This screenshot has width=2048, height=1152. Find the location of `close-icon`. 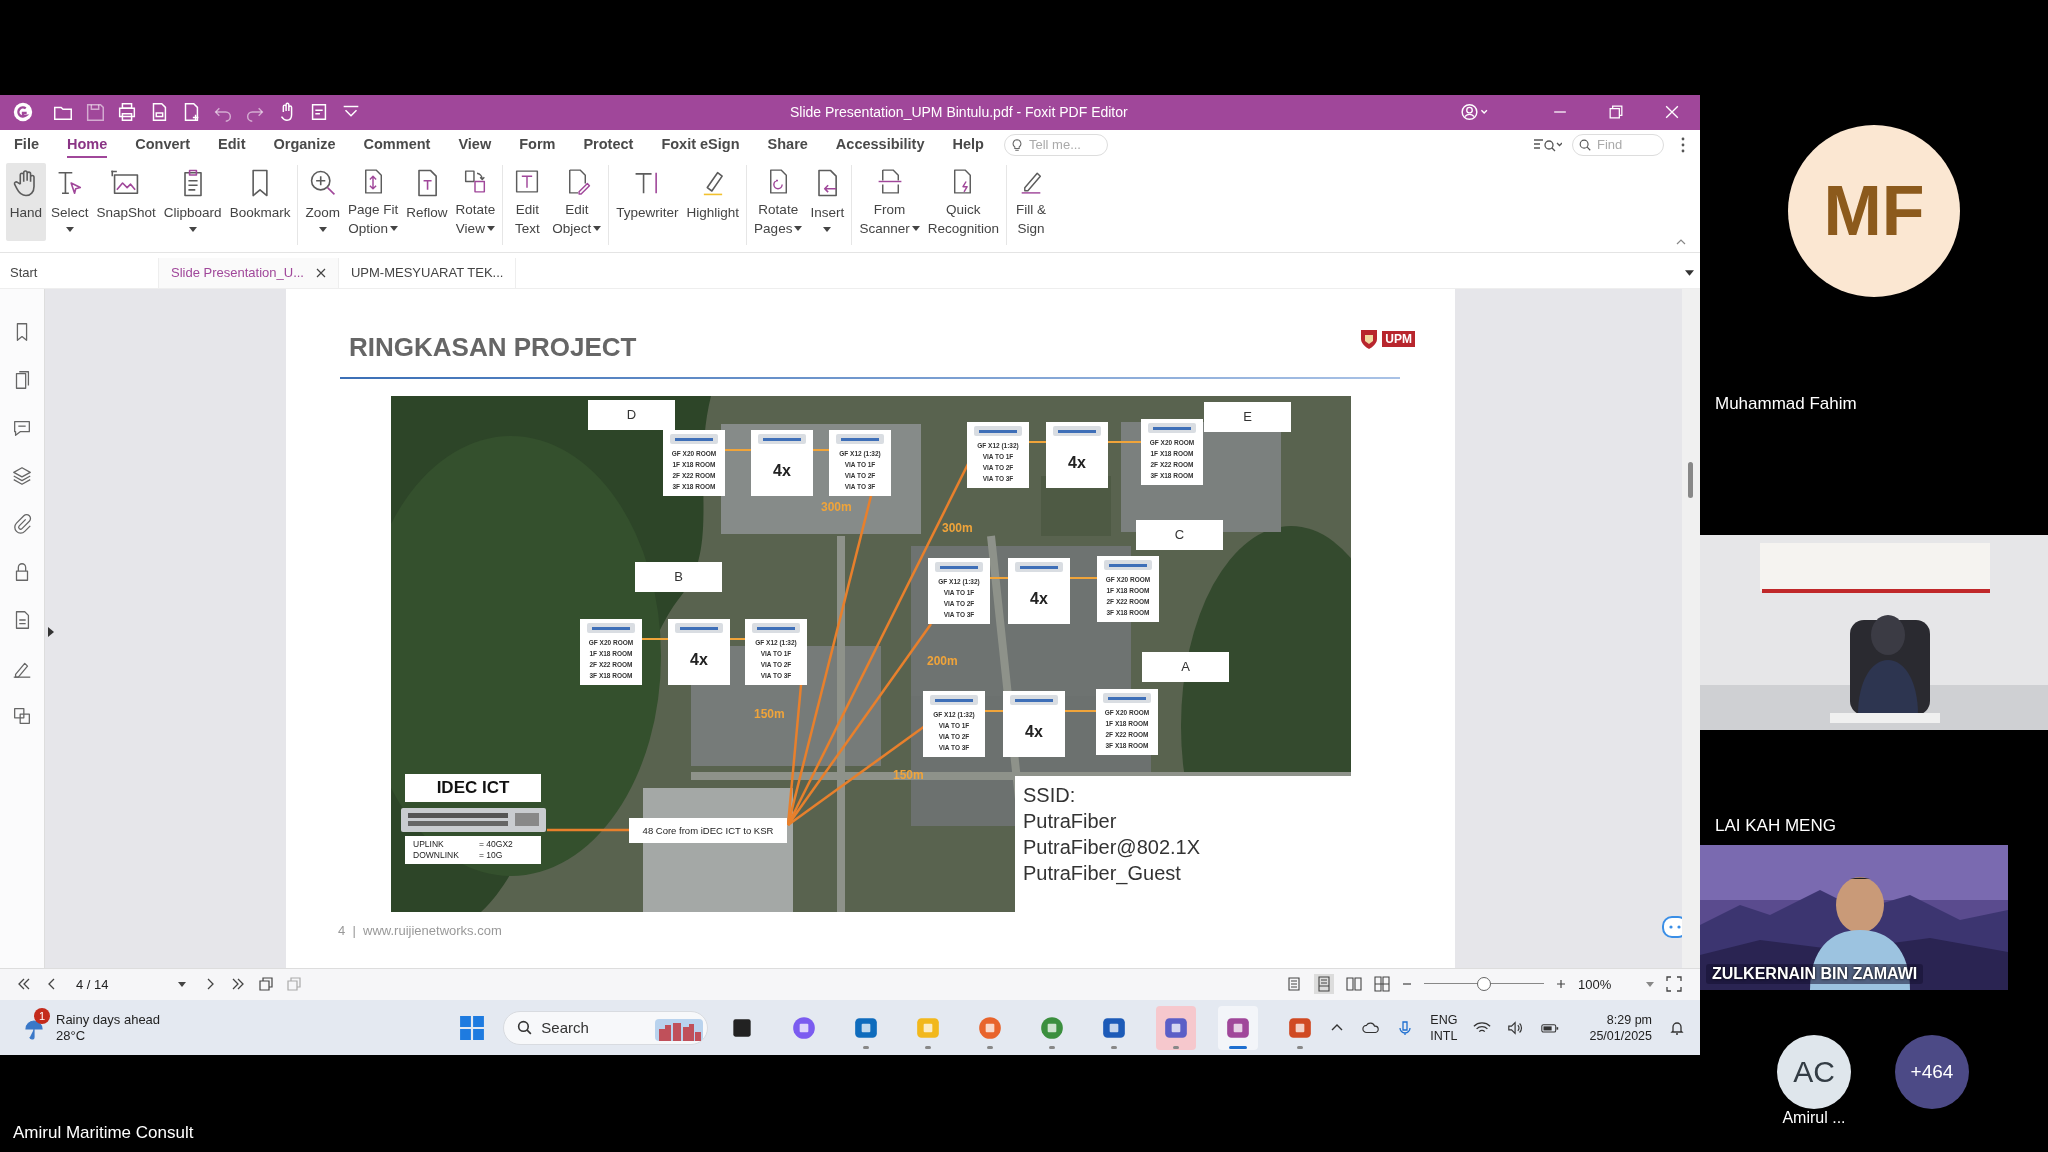

close-icon is located at coordinates (320, 272).